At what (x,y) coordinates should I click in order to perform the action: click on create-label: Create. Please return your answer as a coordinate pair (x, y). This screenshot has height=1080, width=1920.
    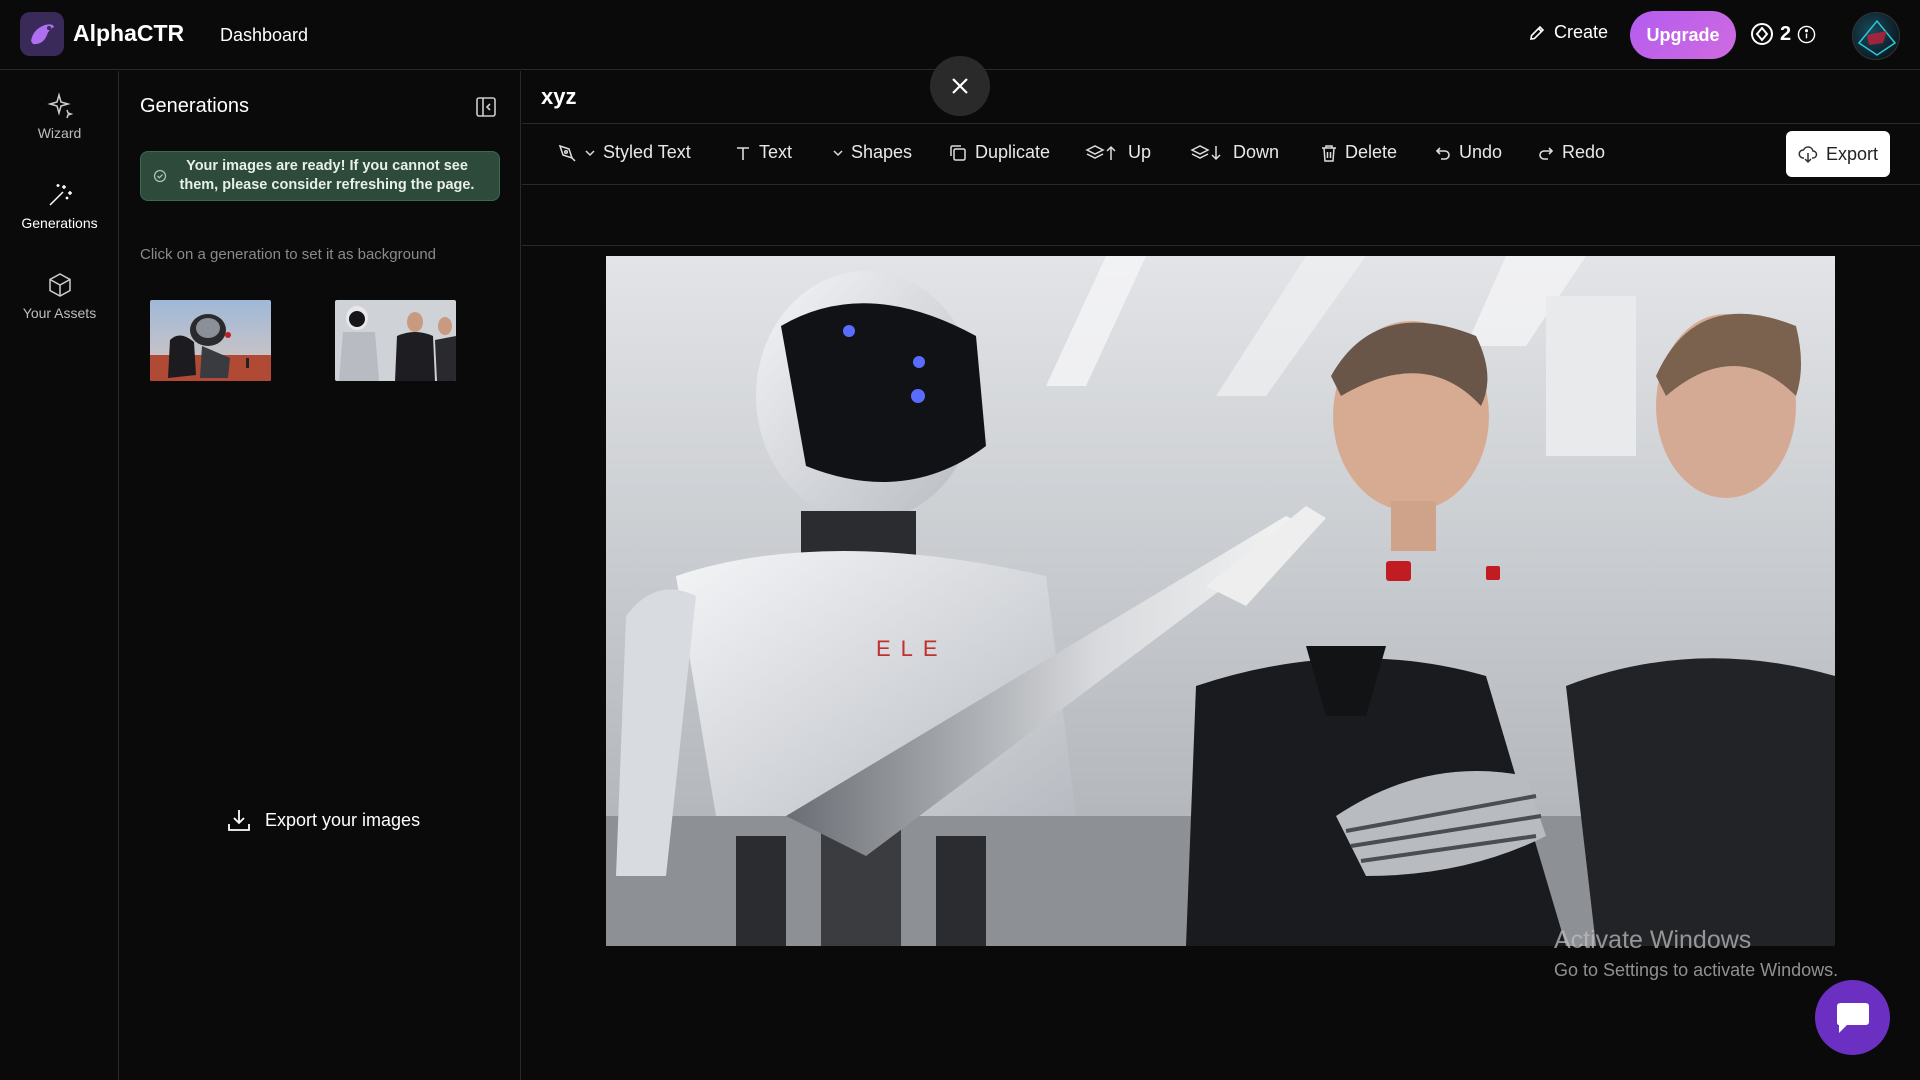
    Looking at the image, I should click on (1581, 32).